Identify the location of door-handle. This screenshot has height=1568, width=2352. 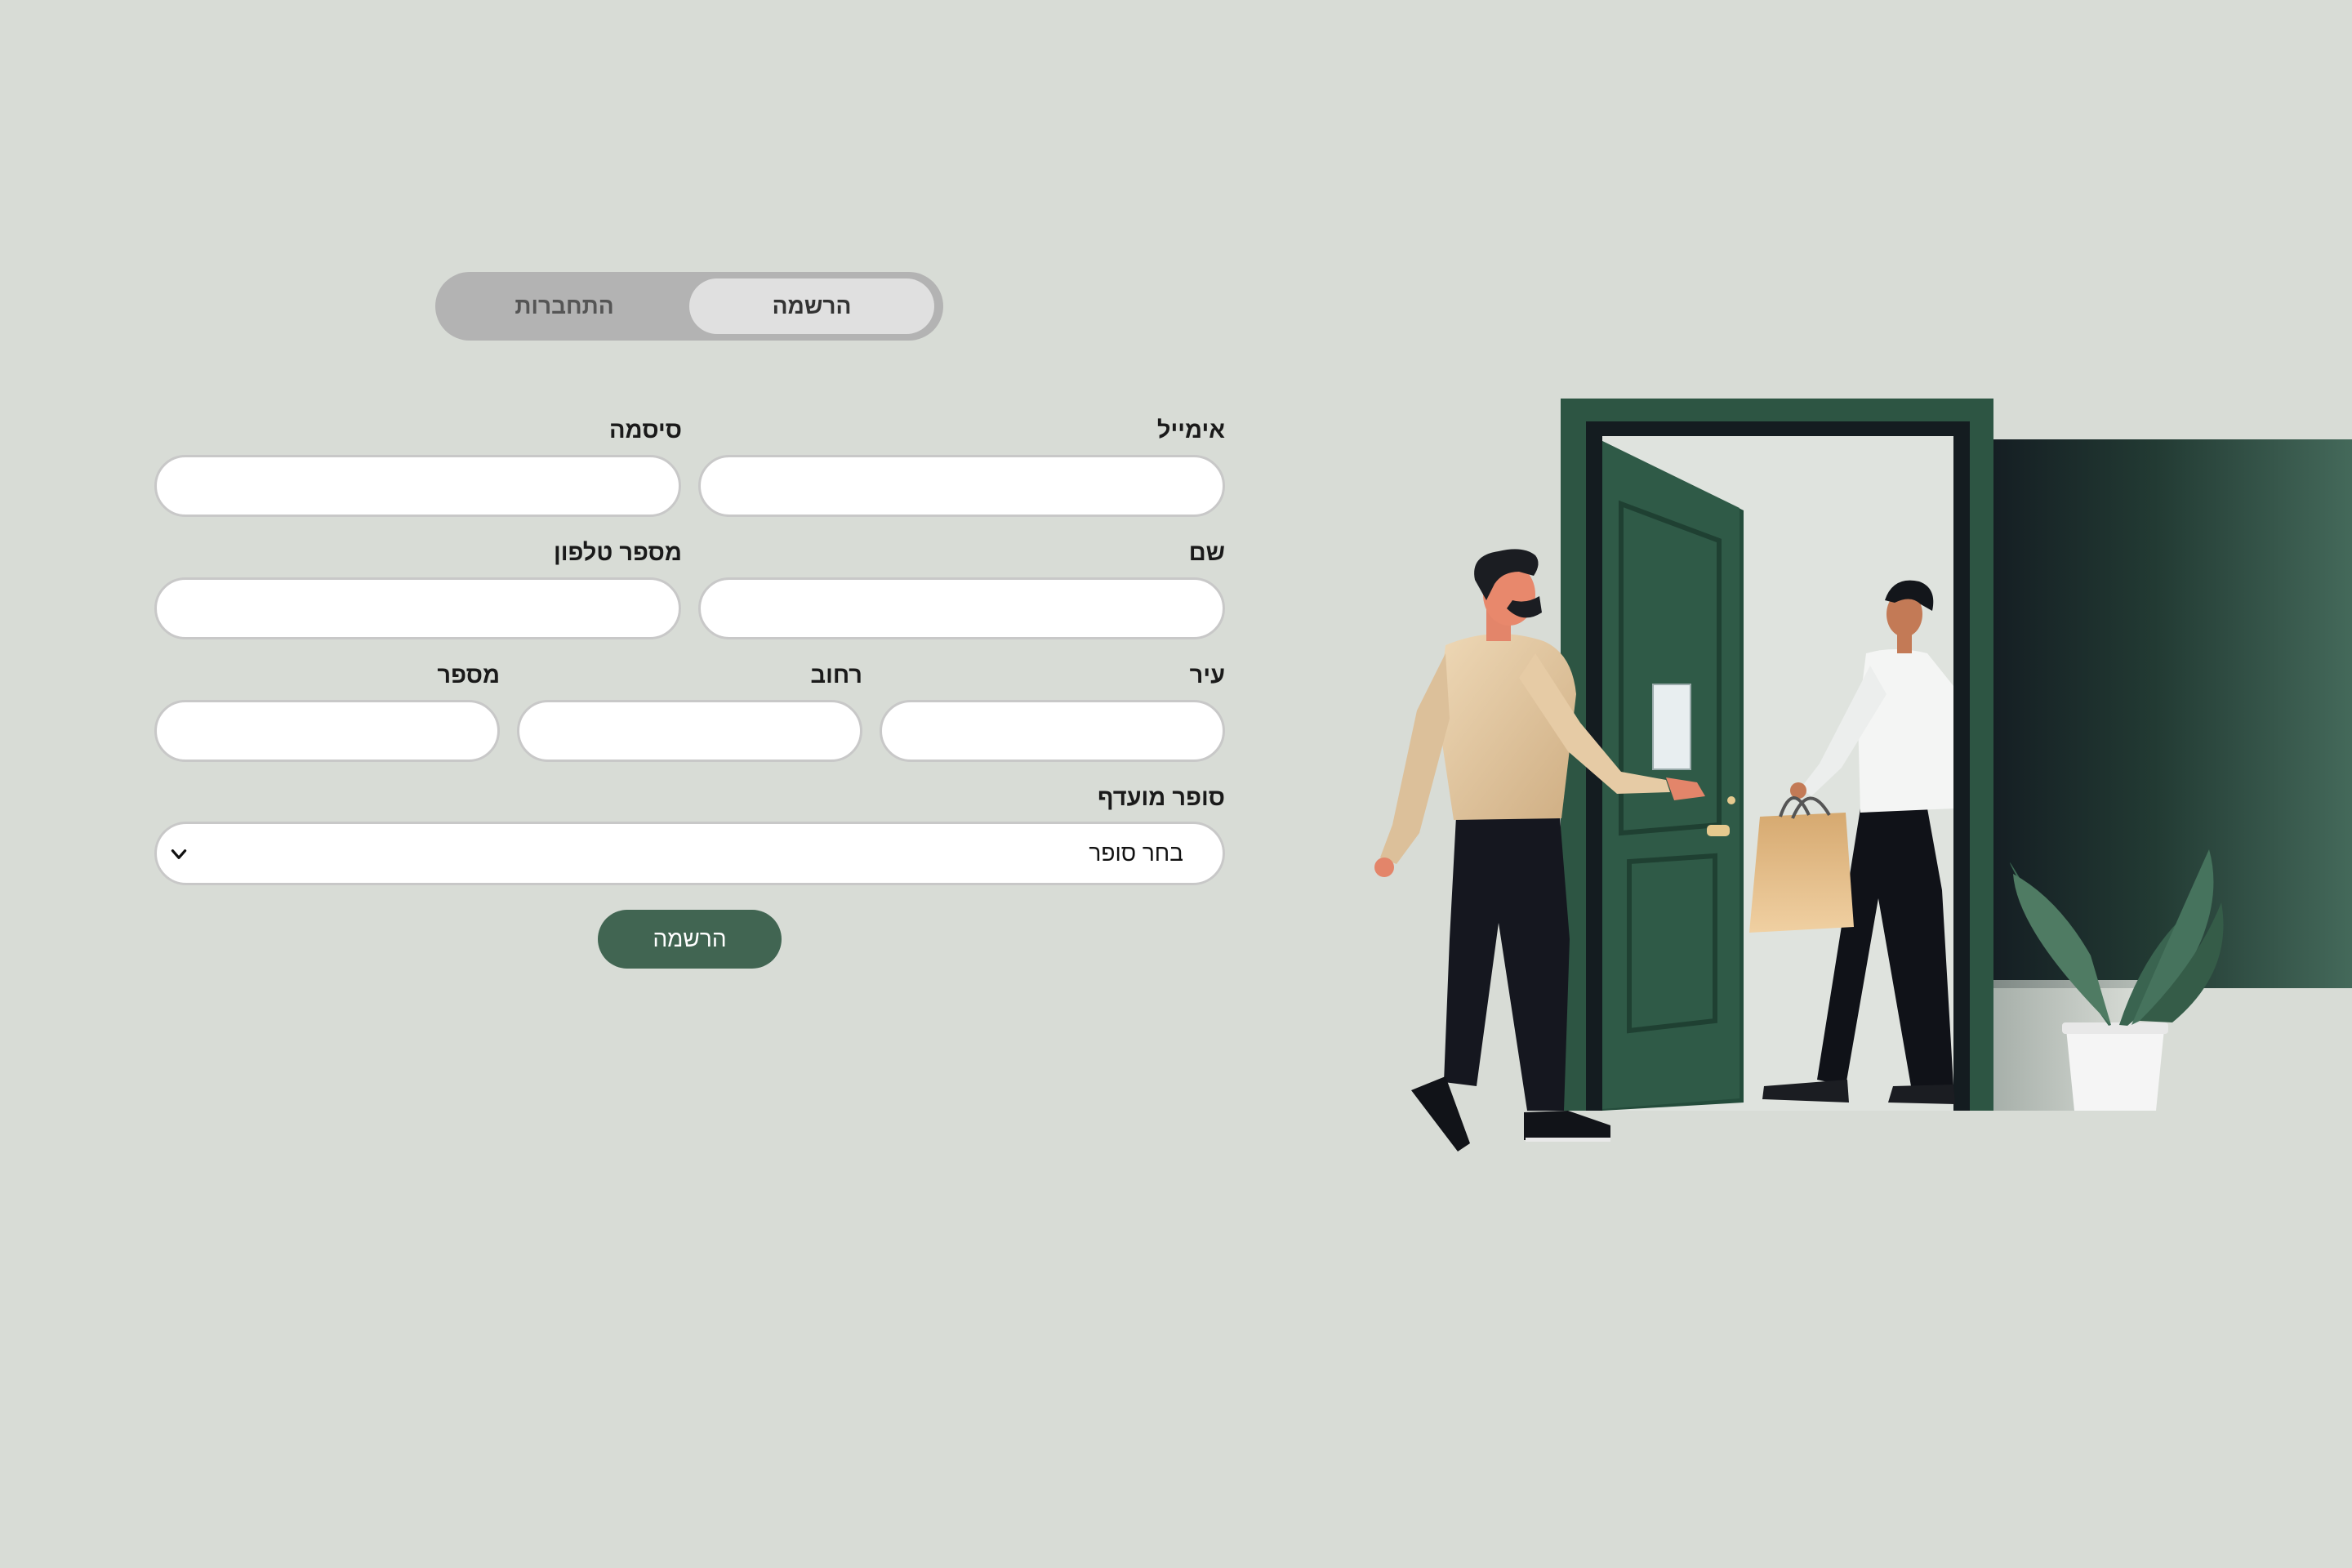
(1718, 830).